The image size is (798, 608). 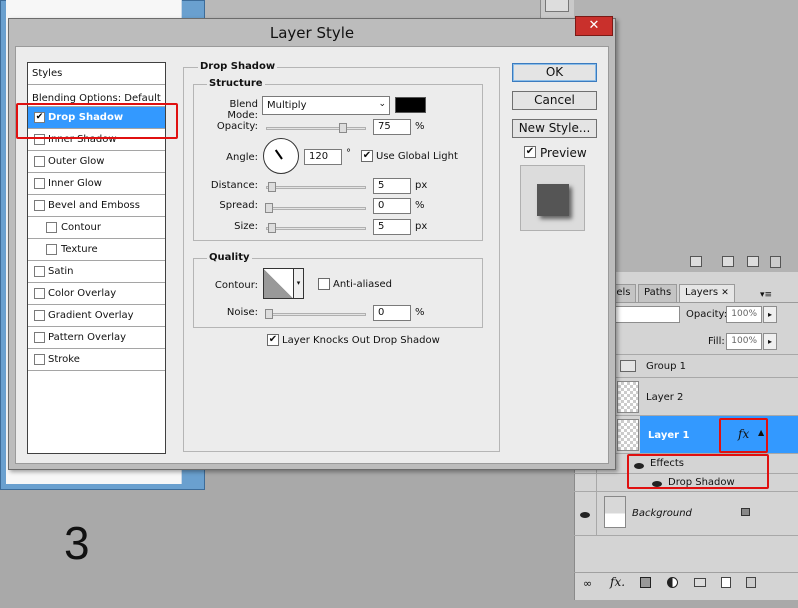 I want to click on shadow-color-swatch, so click(x=410, y=105).